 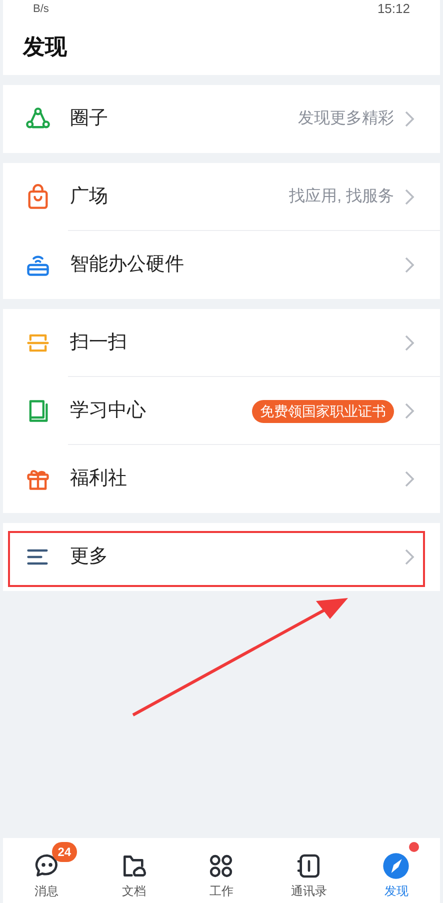 I want to click on list-item: 广场 找应用, 找服务, so click(x=221, y=197).